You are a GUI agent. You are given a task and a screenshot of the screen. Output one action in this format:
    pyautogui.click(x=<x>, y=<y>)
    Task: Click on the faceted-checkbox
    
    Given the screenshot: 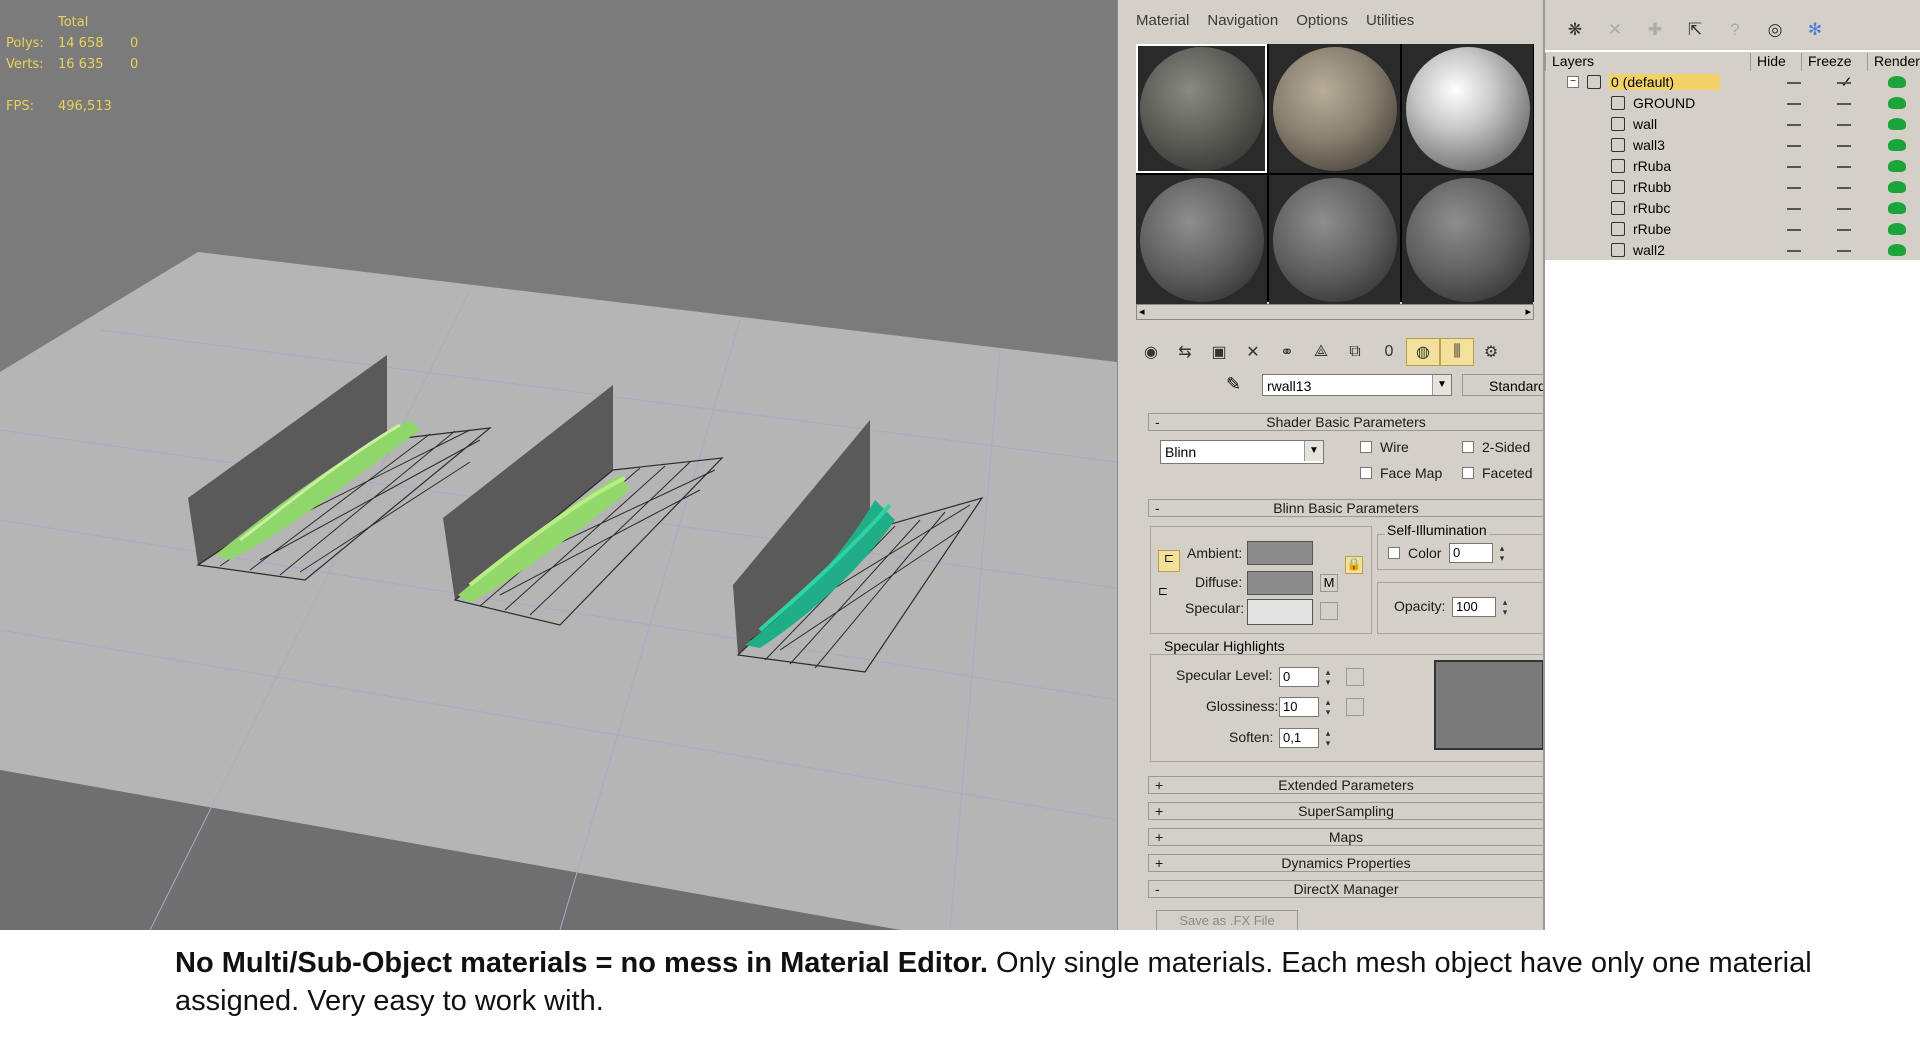 What is the action you would take?
    pyautogui.click(x=1468, y=473)
    